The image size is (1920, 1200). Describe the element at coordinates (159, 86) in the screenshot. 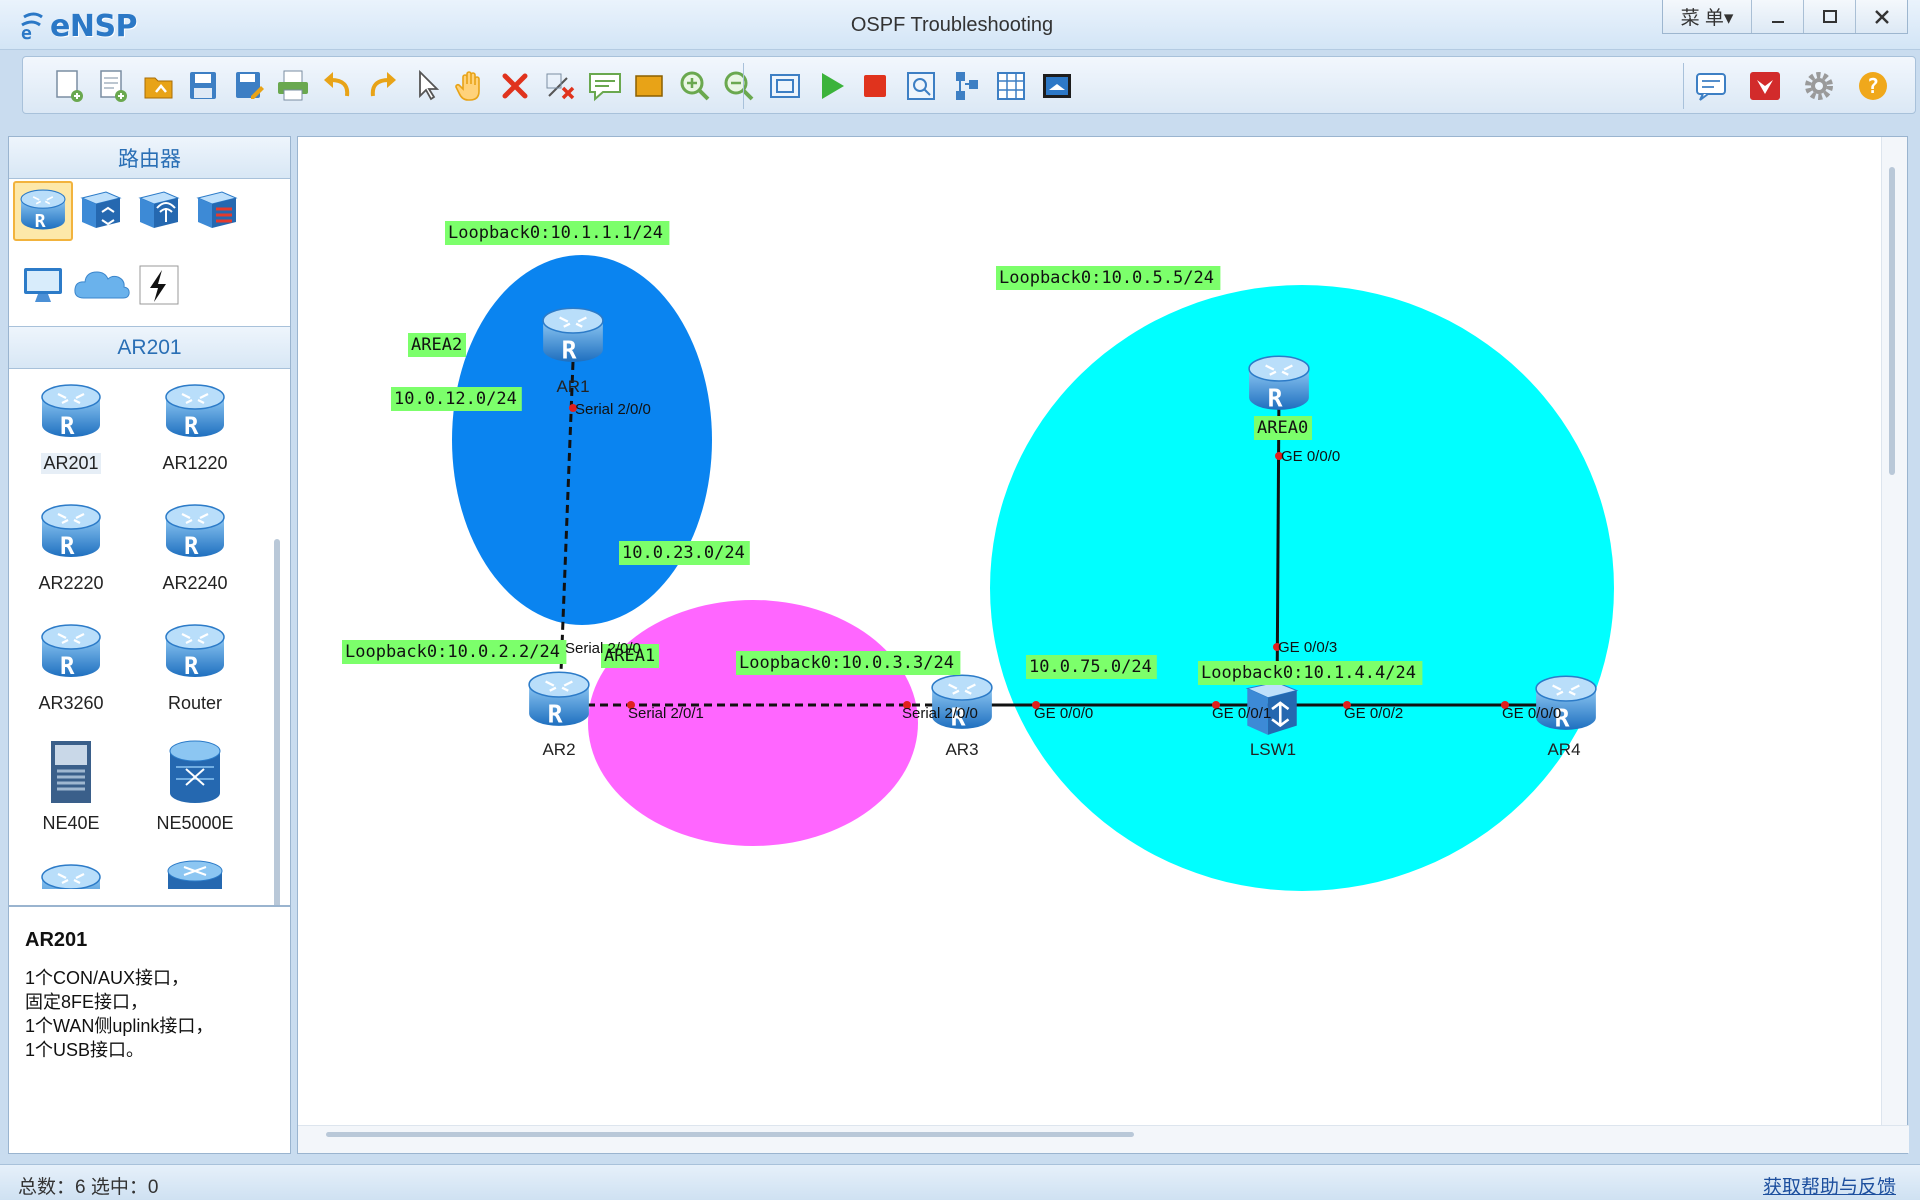

I see `open-button` at that location.